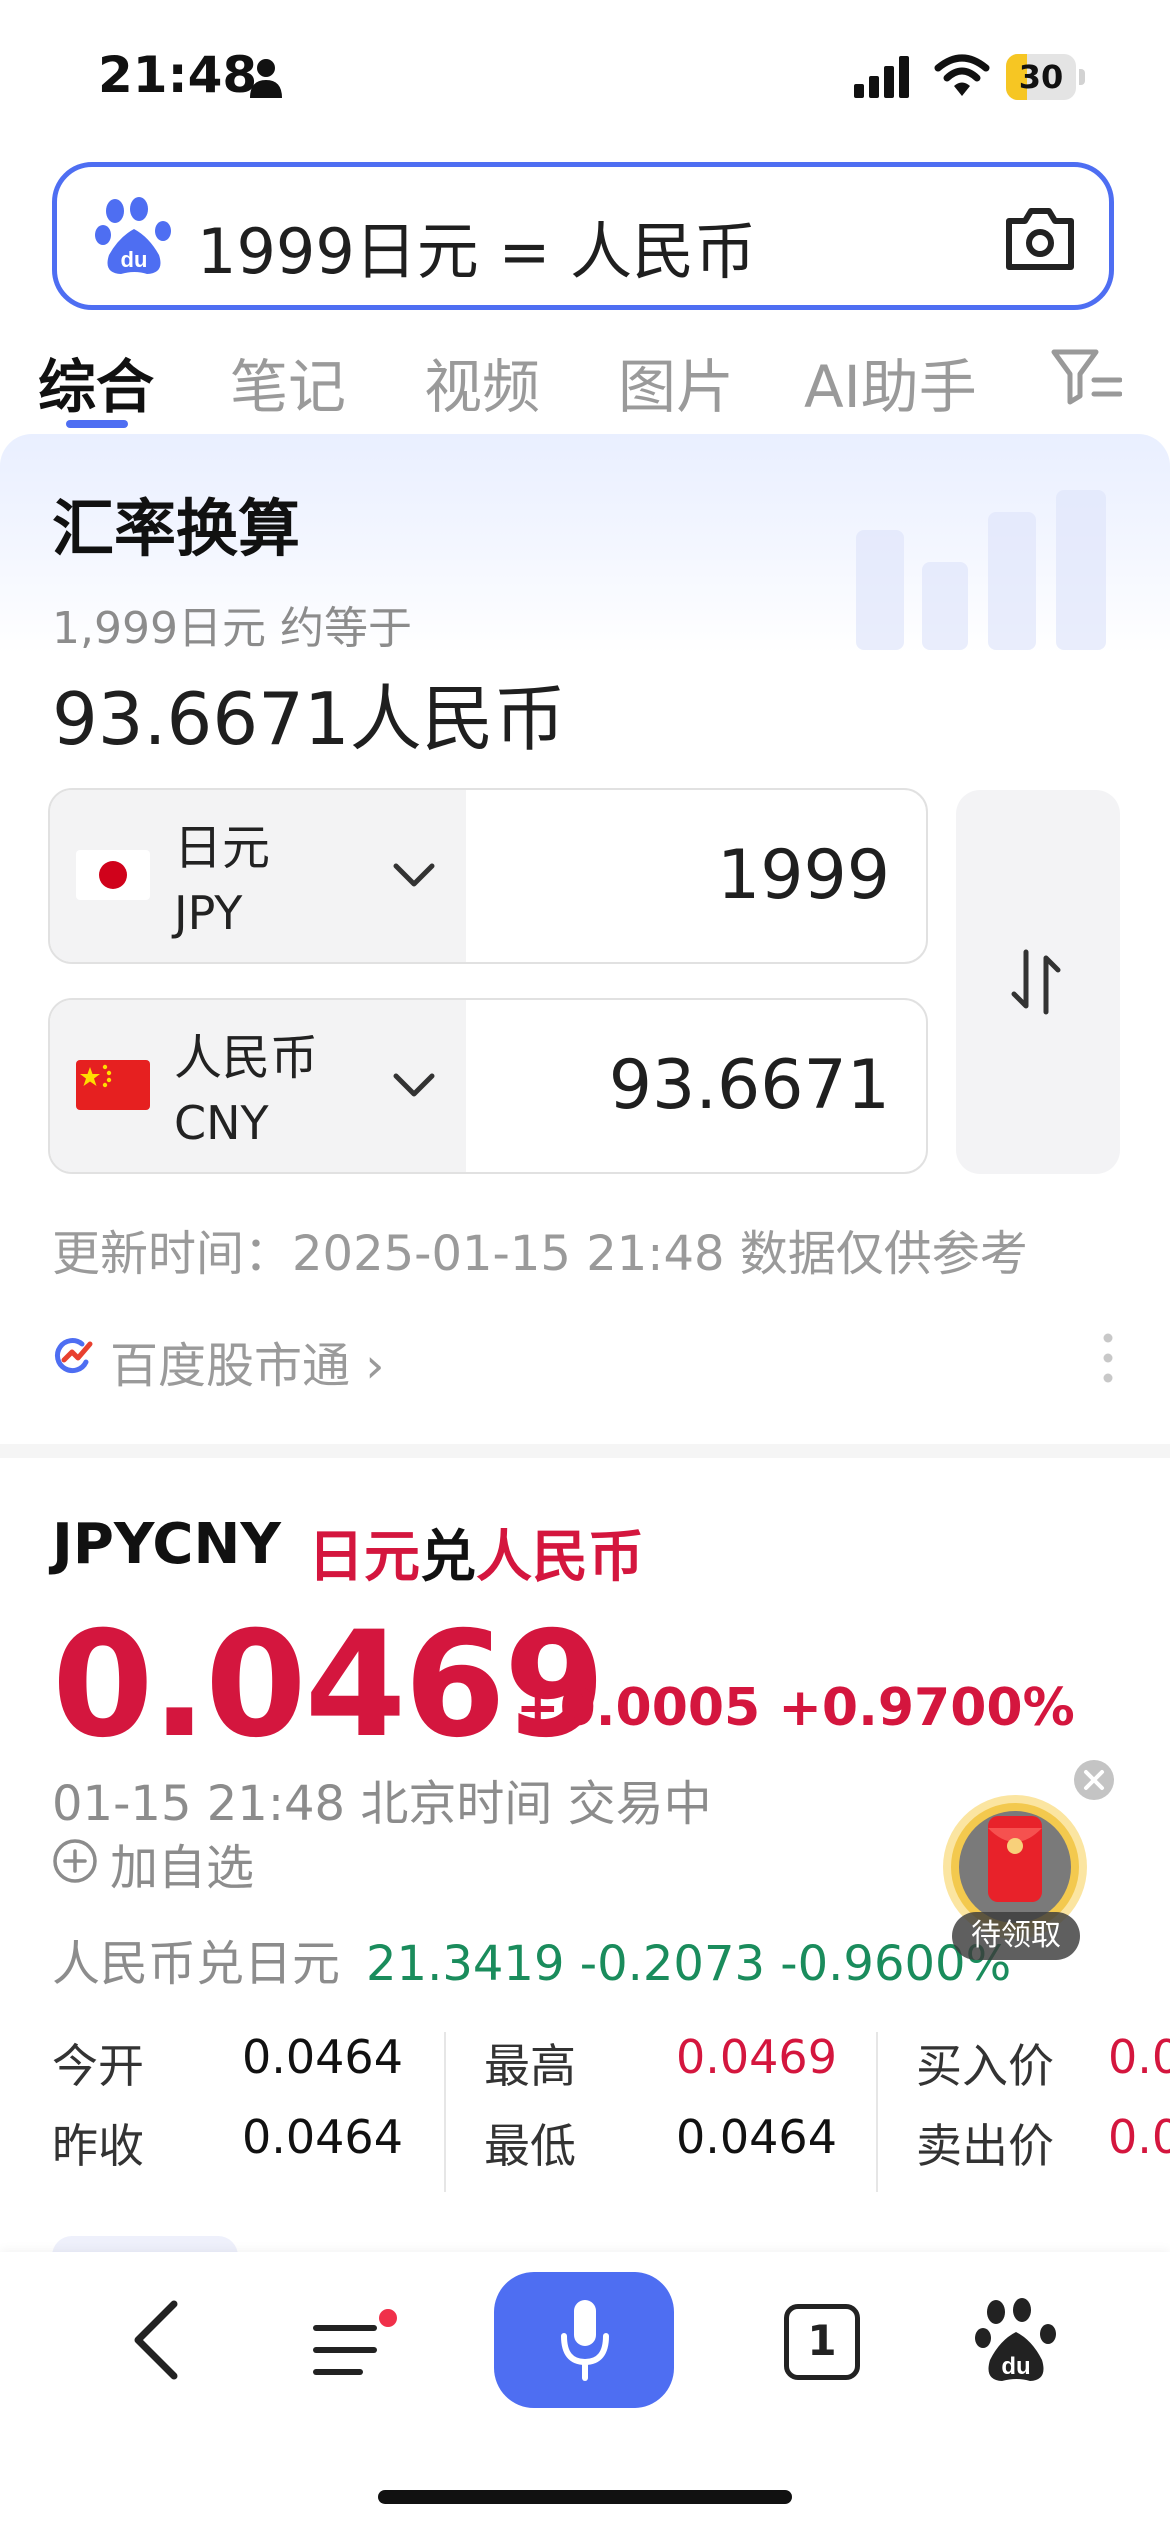  Describe the element at coordinates (133, 235) in the screenshot. I see `baidu-paw-icon: du` at that location.